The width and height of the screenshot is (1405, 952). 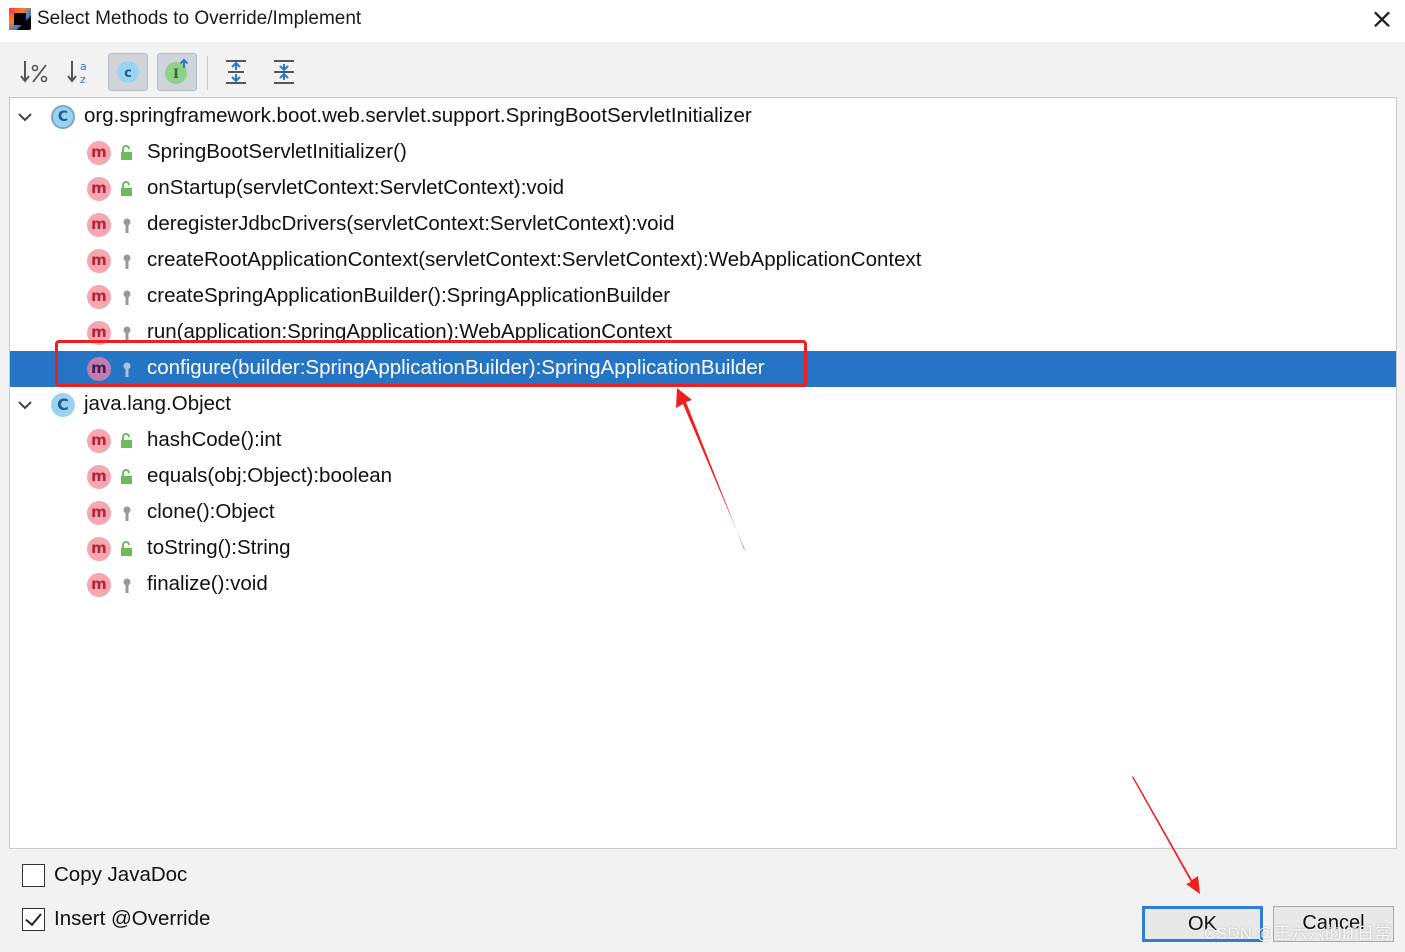 I want to click on svg-text: c, so click(x=128, y=73).